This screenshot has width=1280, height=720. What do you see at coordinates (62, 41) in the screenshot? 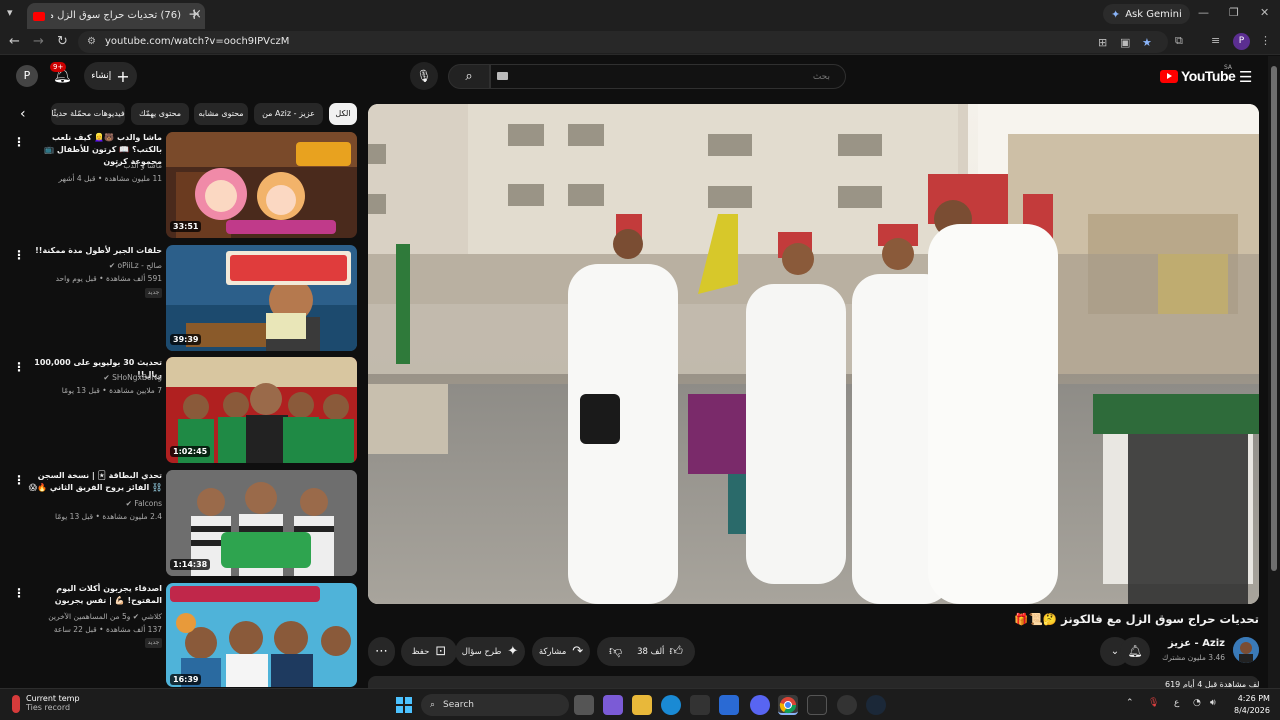
I see `reload-icon: ↻` at bounding box center [62, 41].